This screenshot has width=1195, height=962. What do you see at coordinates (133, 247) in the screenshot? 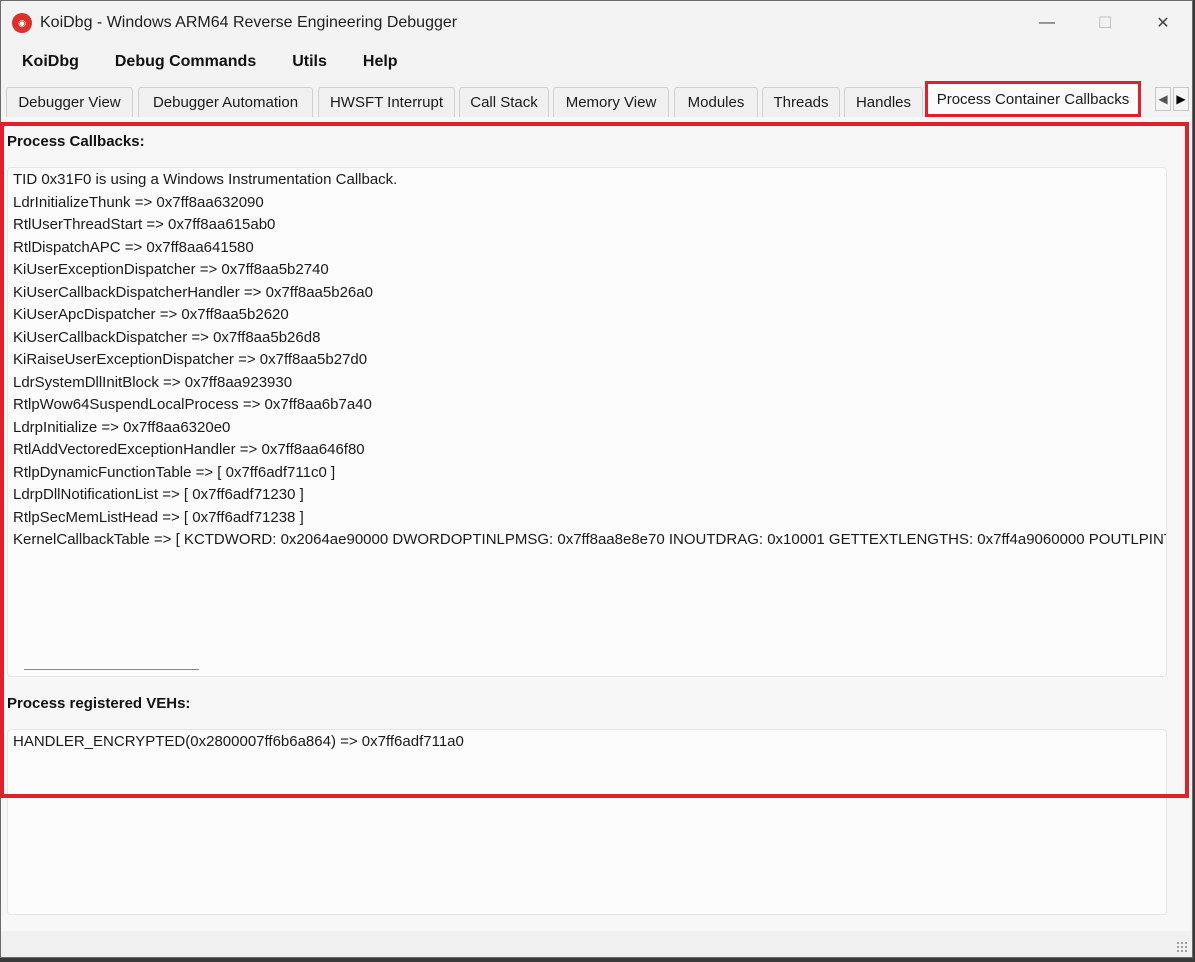
I see `callback-line: RtlDispatchAPC => 0x7ff8aa641580` at bounding box center [133, 247].